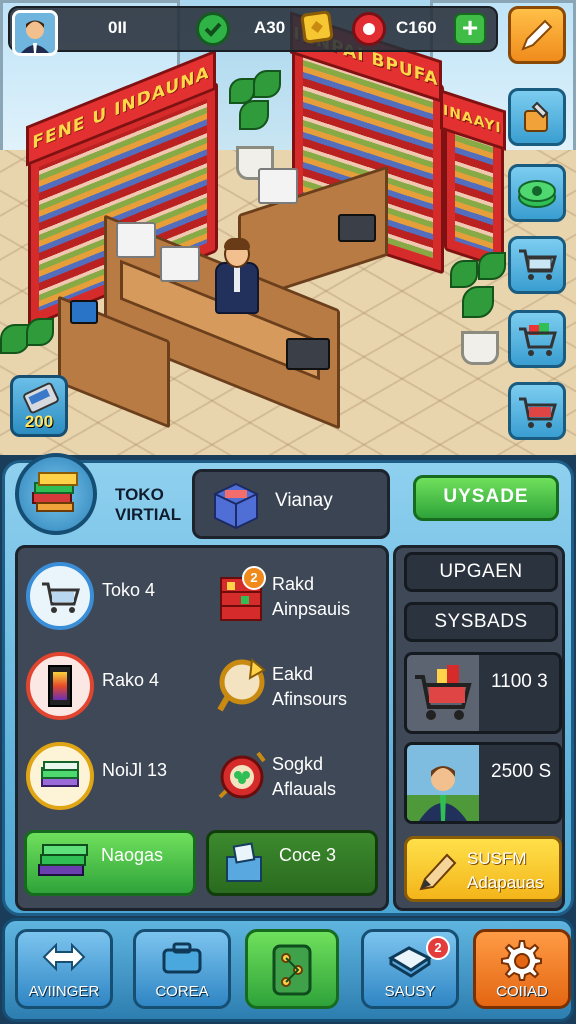 The height and width of the screenshot is (1024, 576). I want to click on item-label-line2: Aflauals, so click(304, 789).